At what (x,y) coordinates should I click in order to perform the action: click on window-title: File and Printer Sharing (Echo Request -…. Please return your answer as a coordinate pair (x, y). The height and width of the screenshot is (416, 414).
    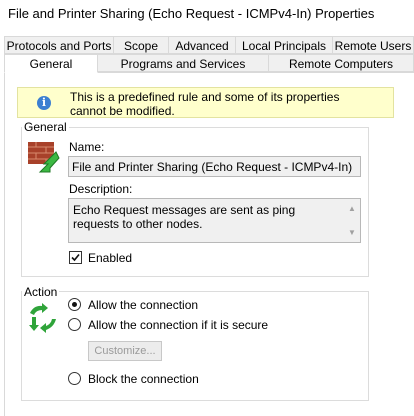
    Looking at the image, I should click on (191, 13).